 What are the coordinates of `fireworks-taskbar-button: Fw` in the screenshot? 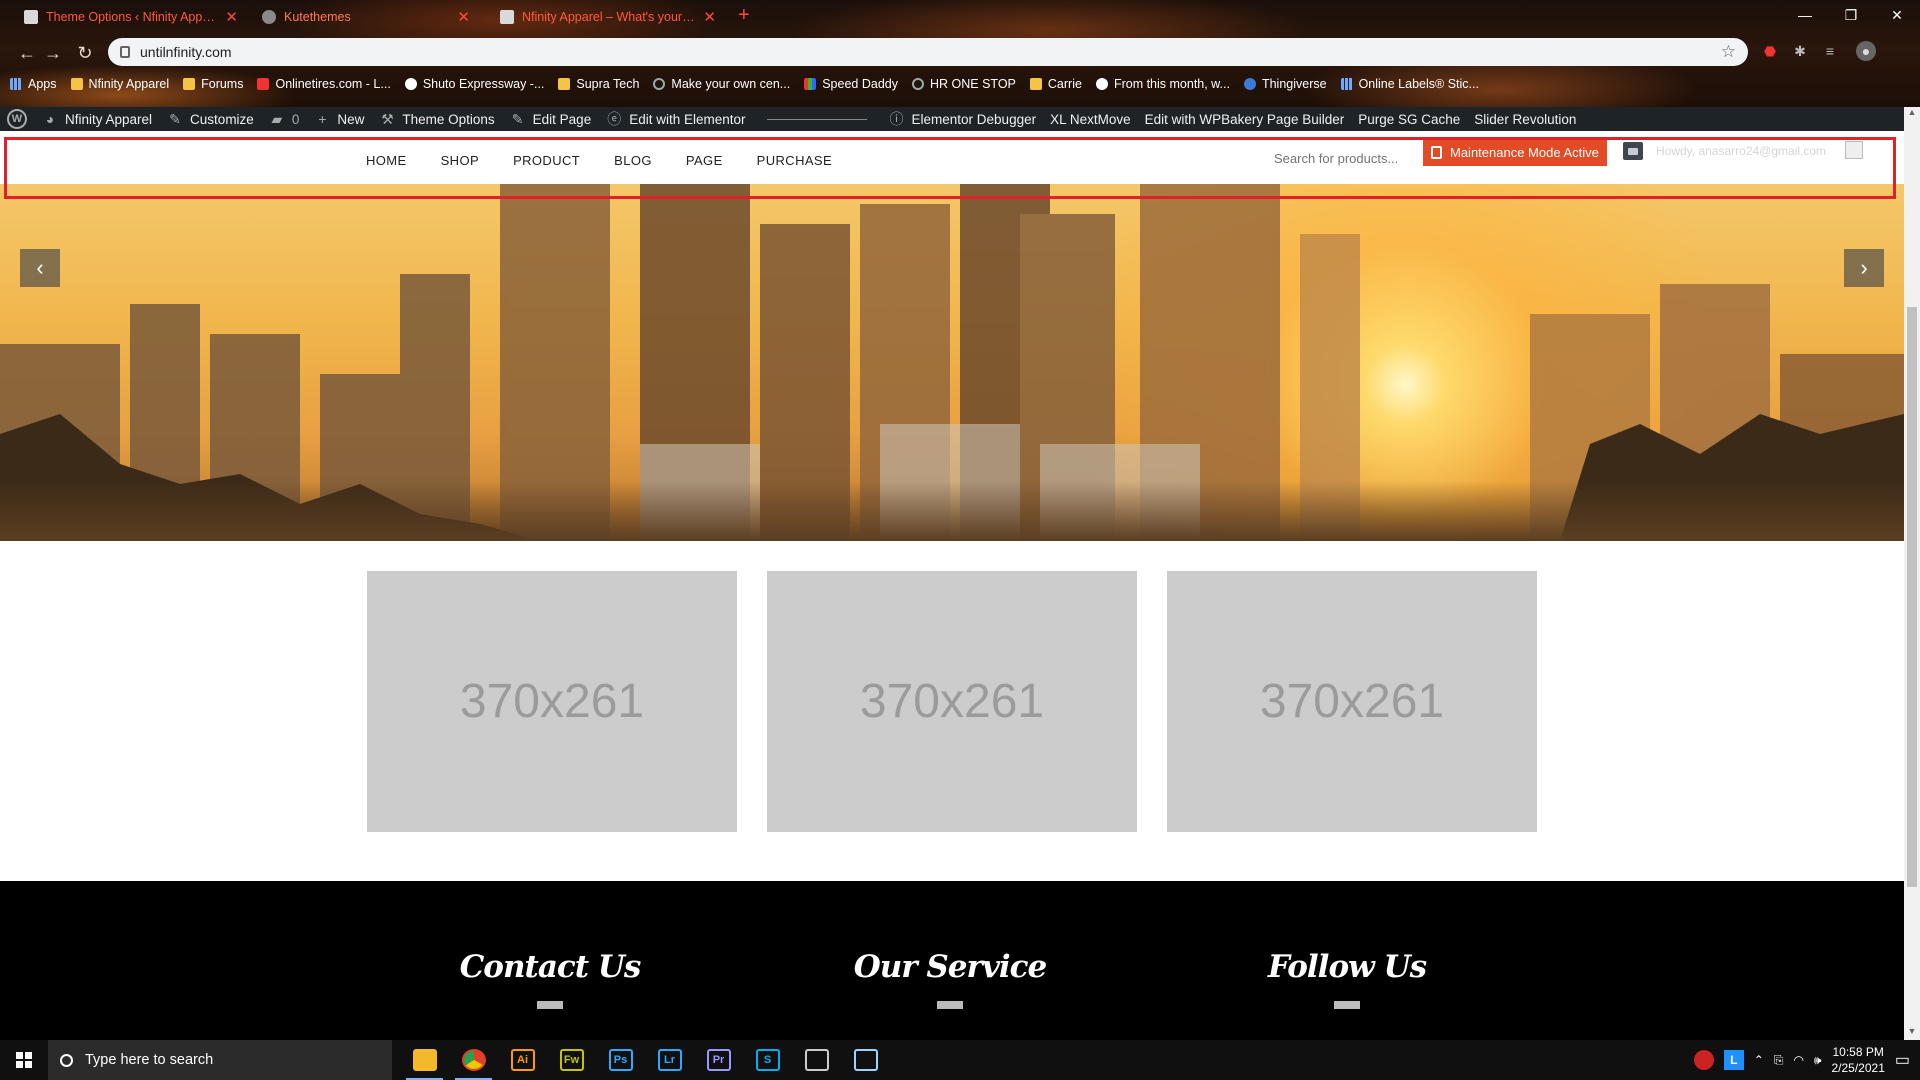 It's located at (571, 1060).